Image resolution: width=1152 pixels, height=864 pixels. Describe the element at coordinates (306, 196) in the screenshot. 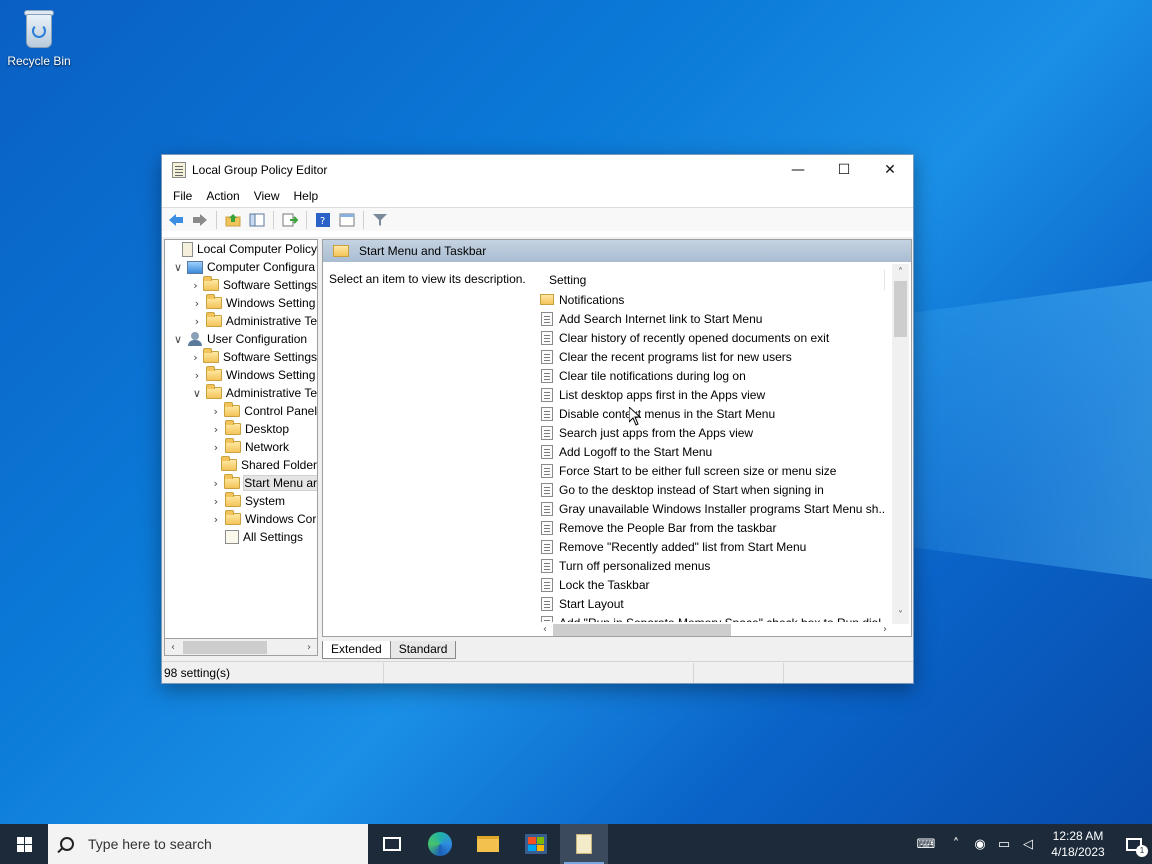

I see `menu-help: Help` at that location.